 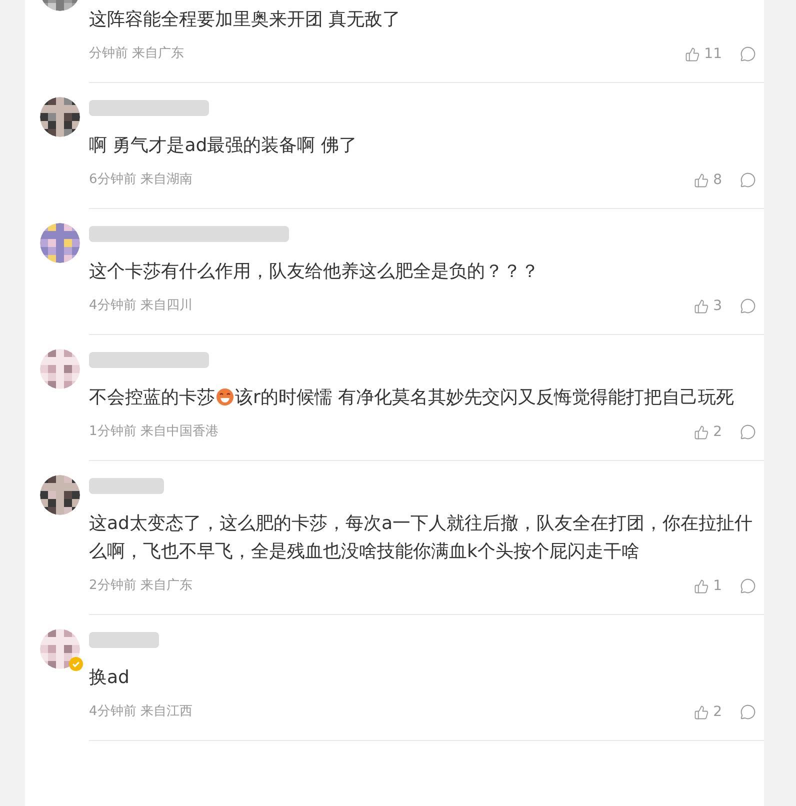 I want to click on comment-text: 啊 勇气才是ad最强的装备啊 佛了, so click(x=223, y=145).